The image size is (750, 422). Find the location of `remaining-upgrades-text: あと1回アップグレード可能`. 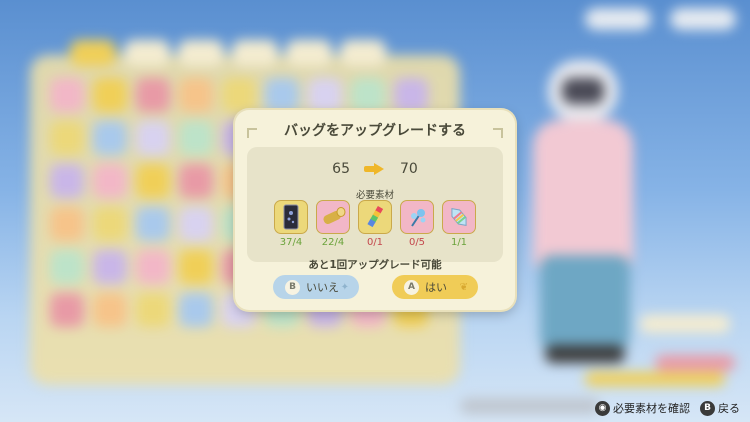

remaining-upgrades-text: あと1回アップグレード可能 is located at coordinates (375, 265).